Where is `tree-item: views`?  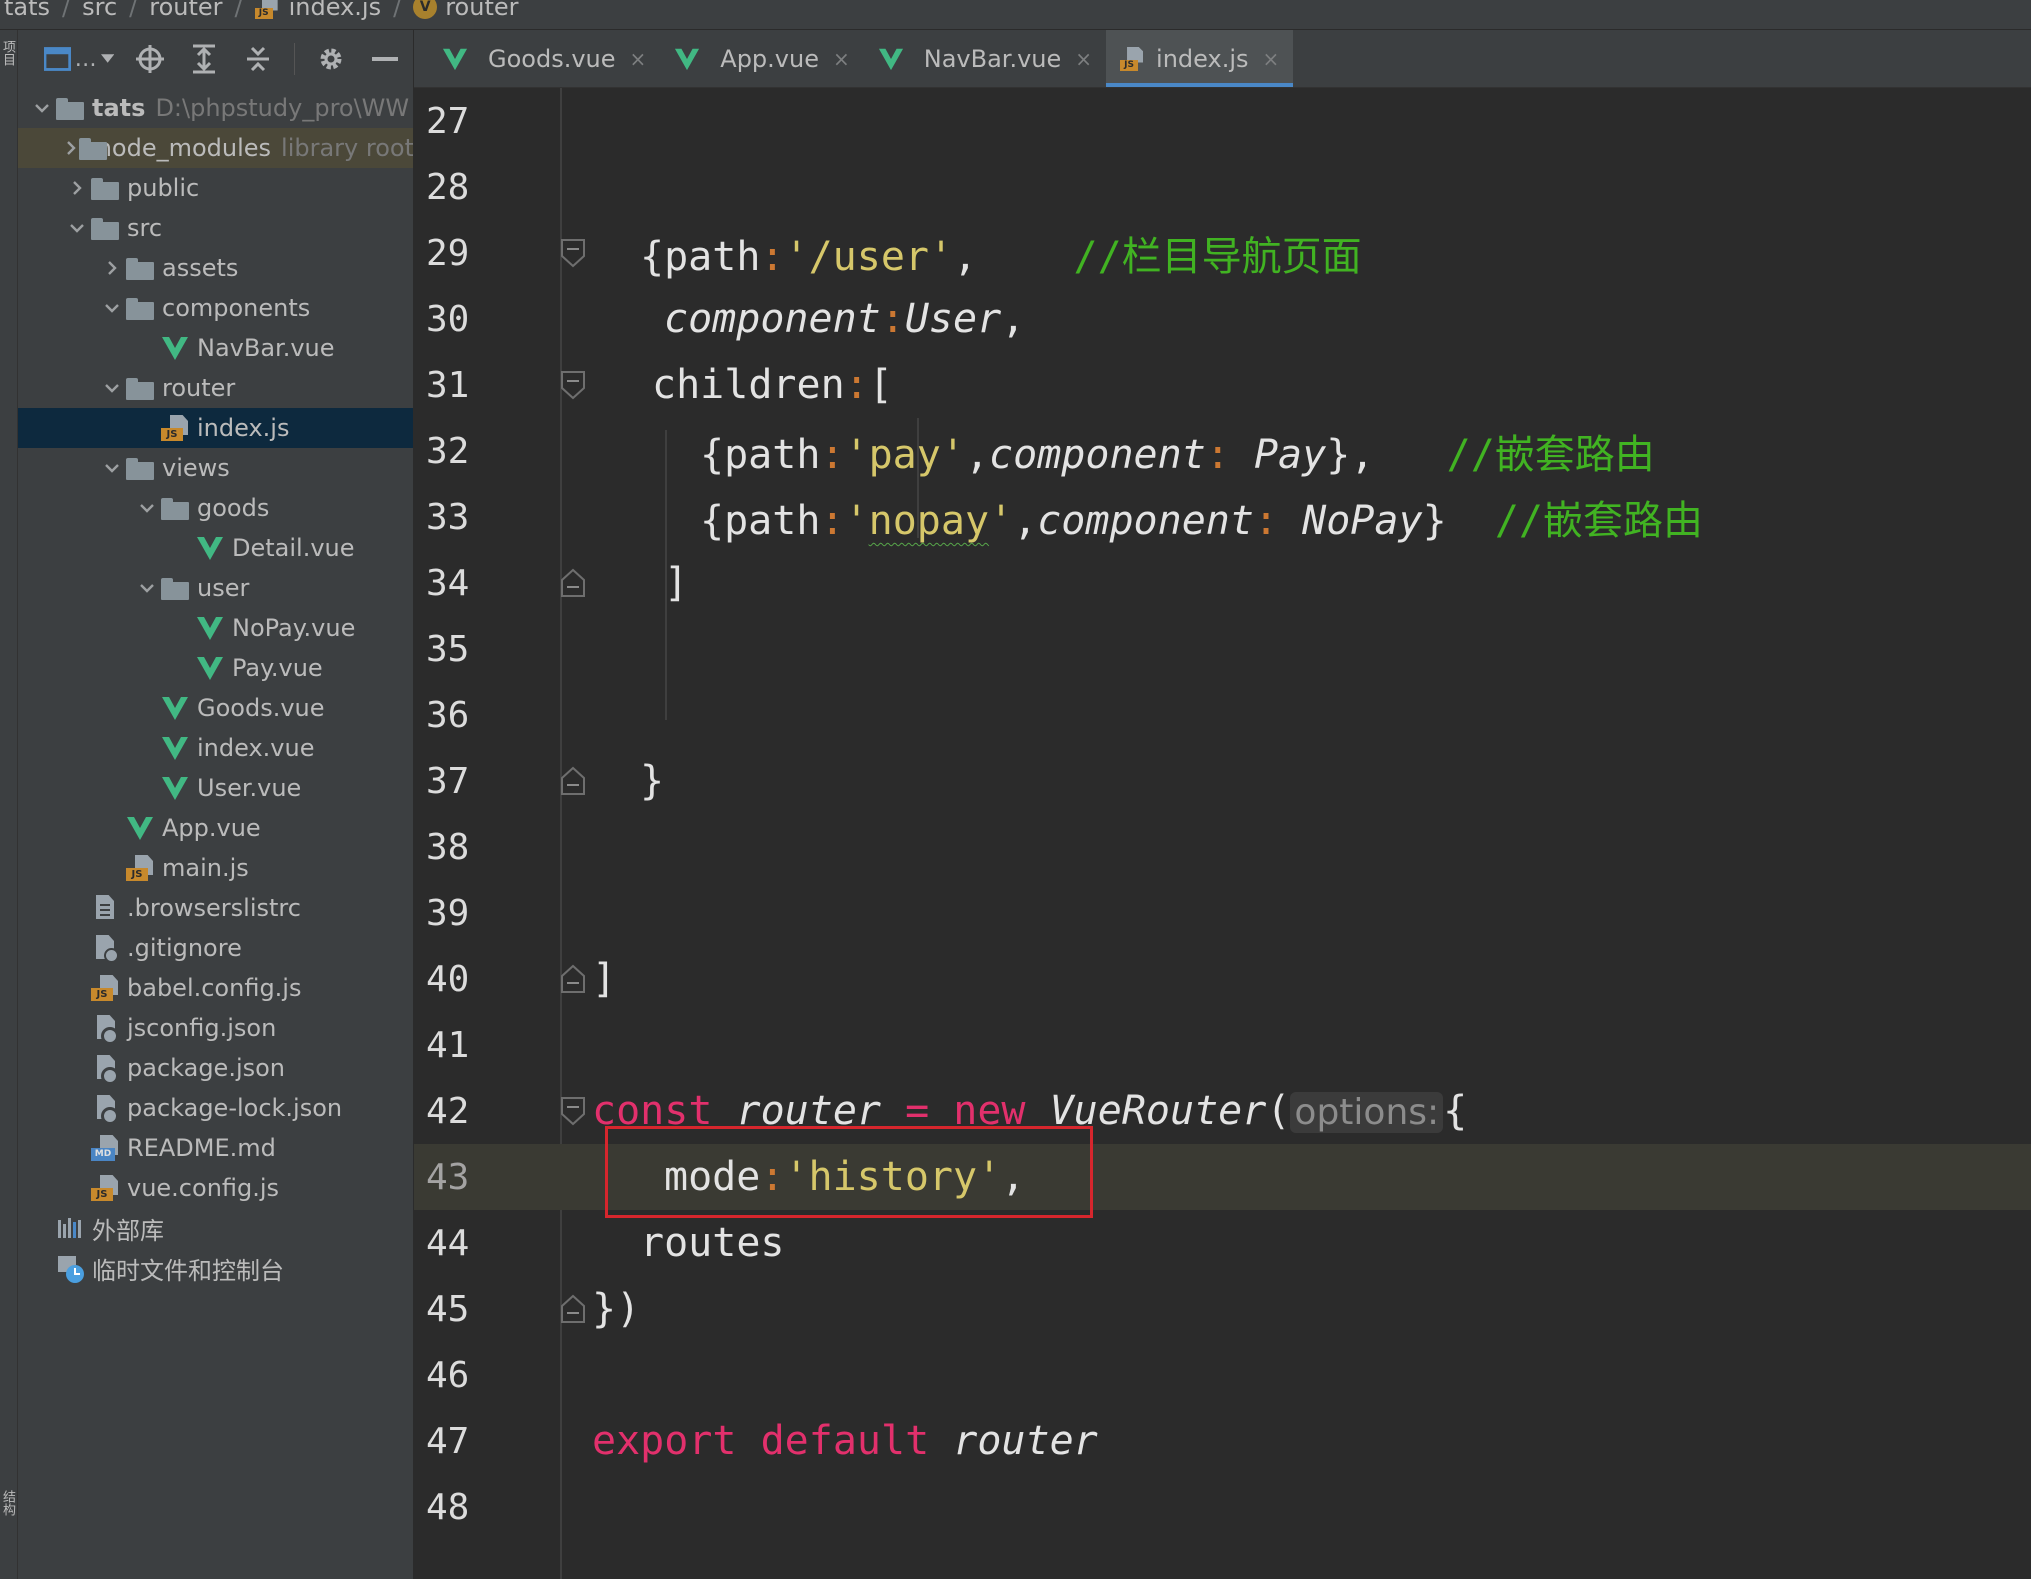
tree-item: views is located at coordinates (215, 468).